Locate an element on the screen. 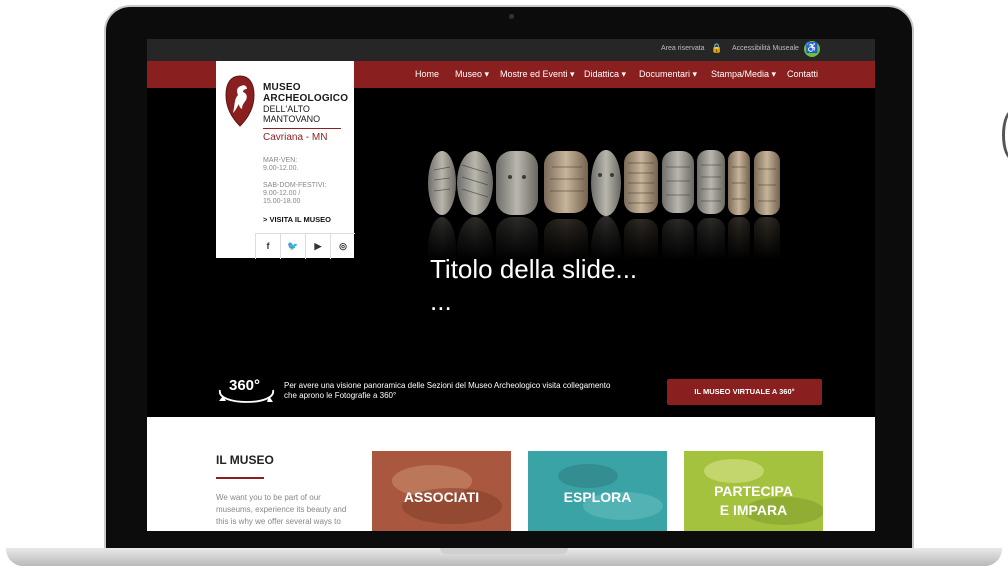 This screenshot has width=1008, height=573. museum-crest-icon is located at coordinates (240, 101).